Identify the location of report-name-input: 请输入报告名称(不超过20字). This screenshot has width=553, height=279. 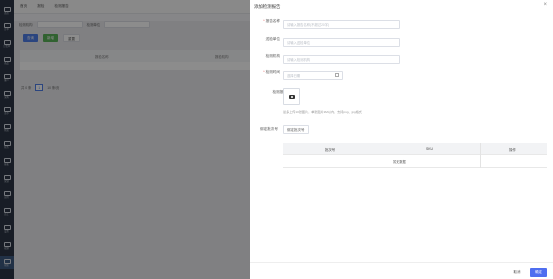
(341, 24).